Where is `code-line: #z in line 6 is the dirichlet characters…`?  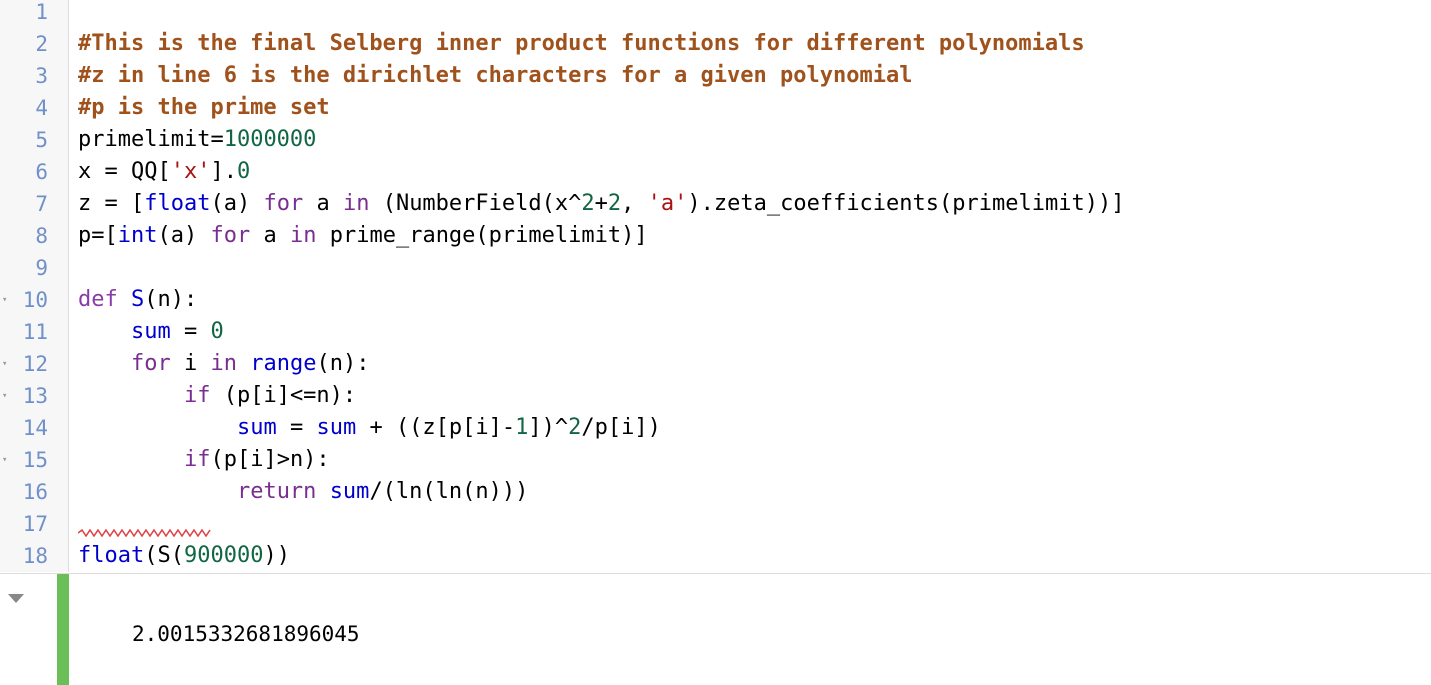
code-line: #z in line 6 is the dirichlet characters… is located at coordinates (495, 76).